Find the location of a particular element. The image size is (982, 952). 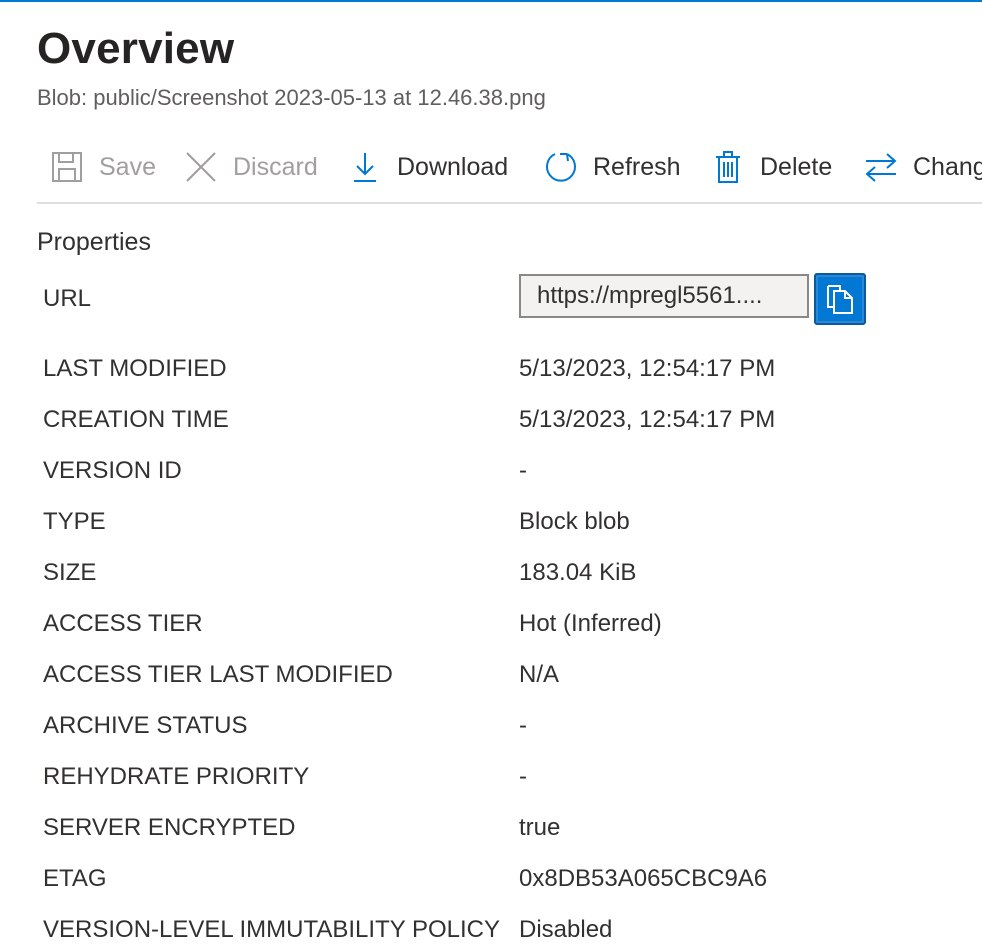

discard-button: Discard is located at coordinates (250, 167).